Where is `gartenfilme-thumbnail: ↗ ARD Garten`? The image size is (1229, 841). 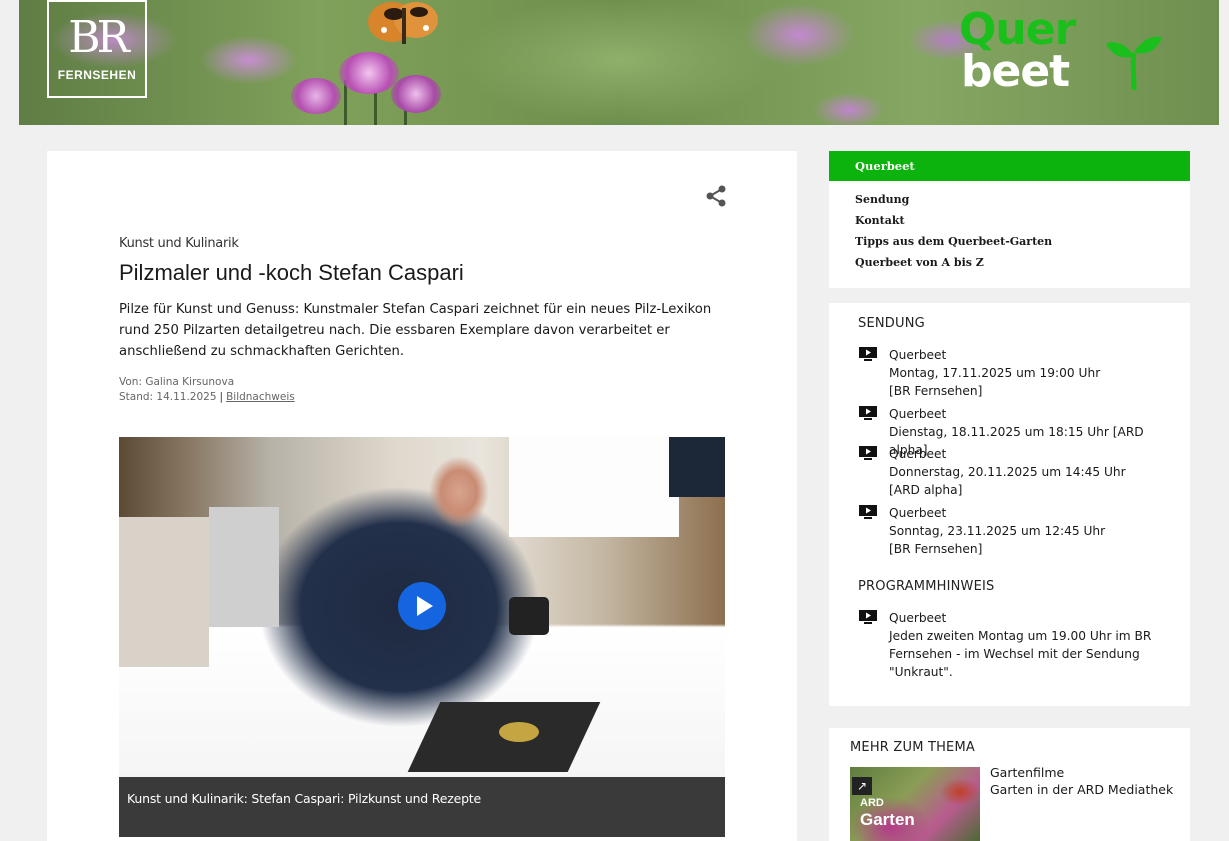
gartenfilme-thumbnail: ↗ ARD Garten is located at coordinates (915, 804).